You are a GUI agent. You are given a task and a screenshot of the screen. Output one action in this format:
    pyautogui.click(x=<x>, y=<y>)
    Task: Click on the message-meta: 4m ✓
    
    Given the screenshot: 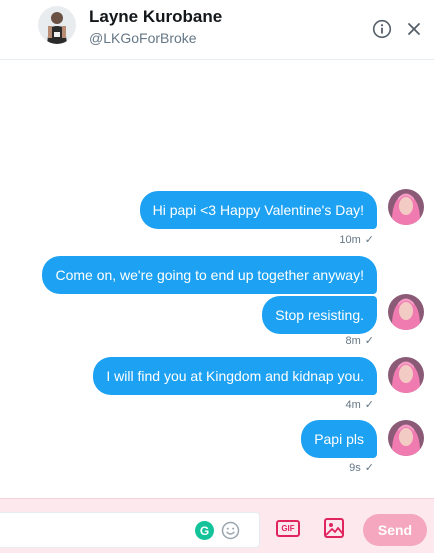 What is the action you would take?
    pyautogui.click(x=360, y=404)
    